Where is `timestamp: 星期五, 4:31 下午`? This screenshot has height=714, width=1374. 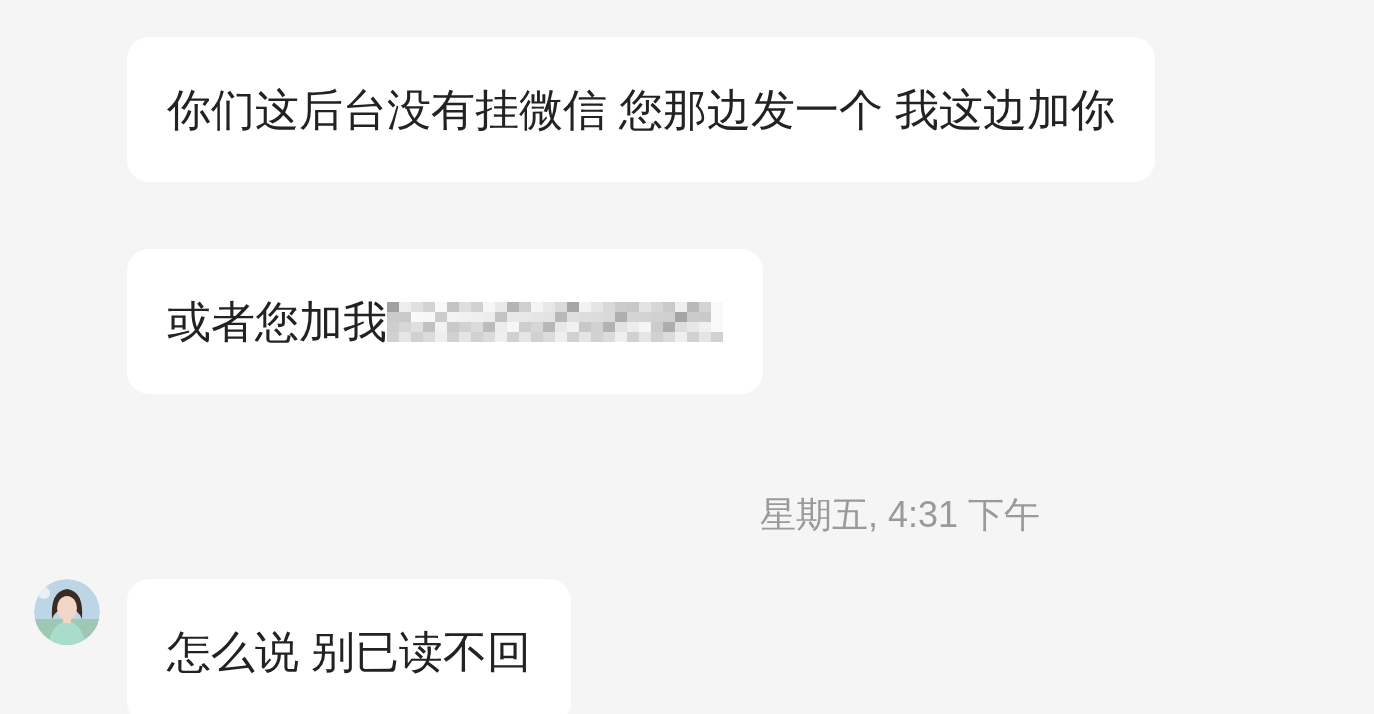 timestamp: 星期五, 4:31 下午 is located at coordinates (900, 515).